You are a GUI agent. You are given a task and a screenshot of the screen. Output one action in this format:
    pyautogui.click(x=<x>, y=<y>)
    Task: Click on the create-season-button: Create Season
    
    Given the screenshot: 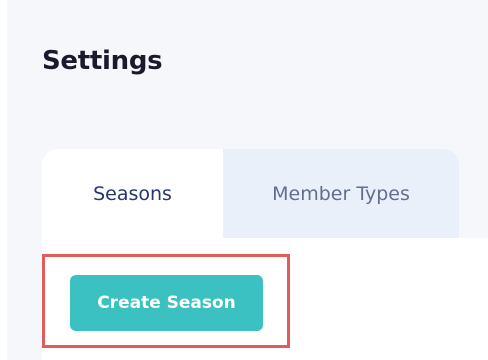 What is the action you would take?
    pyautogui.click(x=166, y=303)
    